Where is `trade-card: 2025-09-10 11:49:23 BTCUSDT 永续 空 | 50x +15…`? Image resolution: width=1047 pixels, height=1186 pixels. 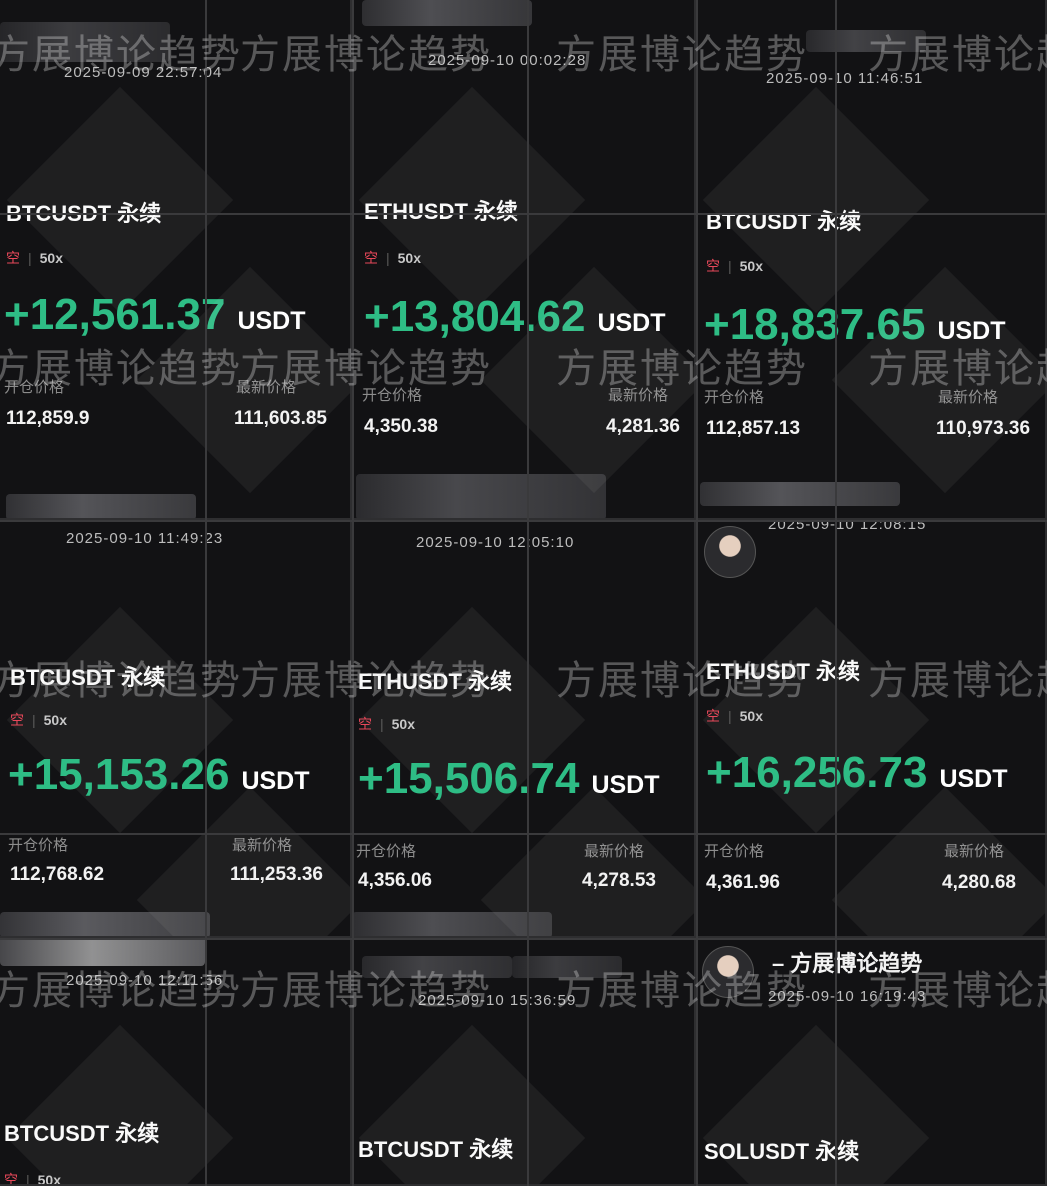
trade-card: 2025-09-10 11:49:23 BTCUSDT 永续 空 | 50x +15… is located at coordinates (176, 729).